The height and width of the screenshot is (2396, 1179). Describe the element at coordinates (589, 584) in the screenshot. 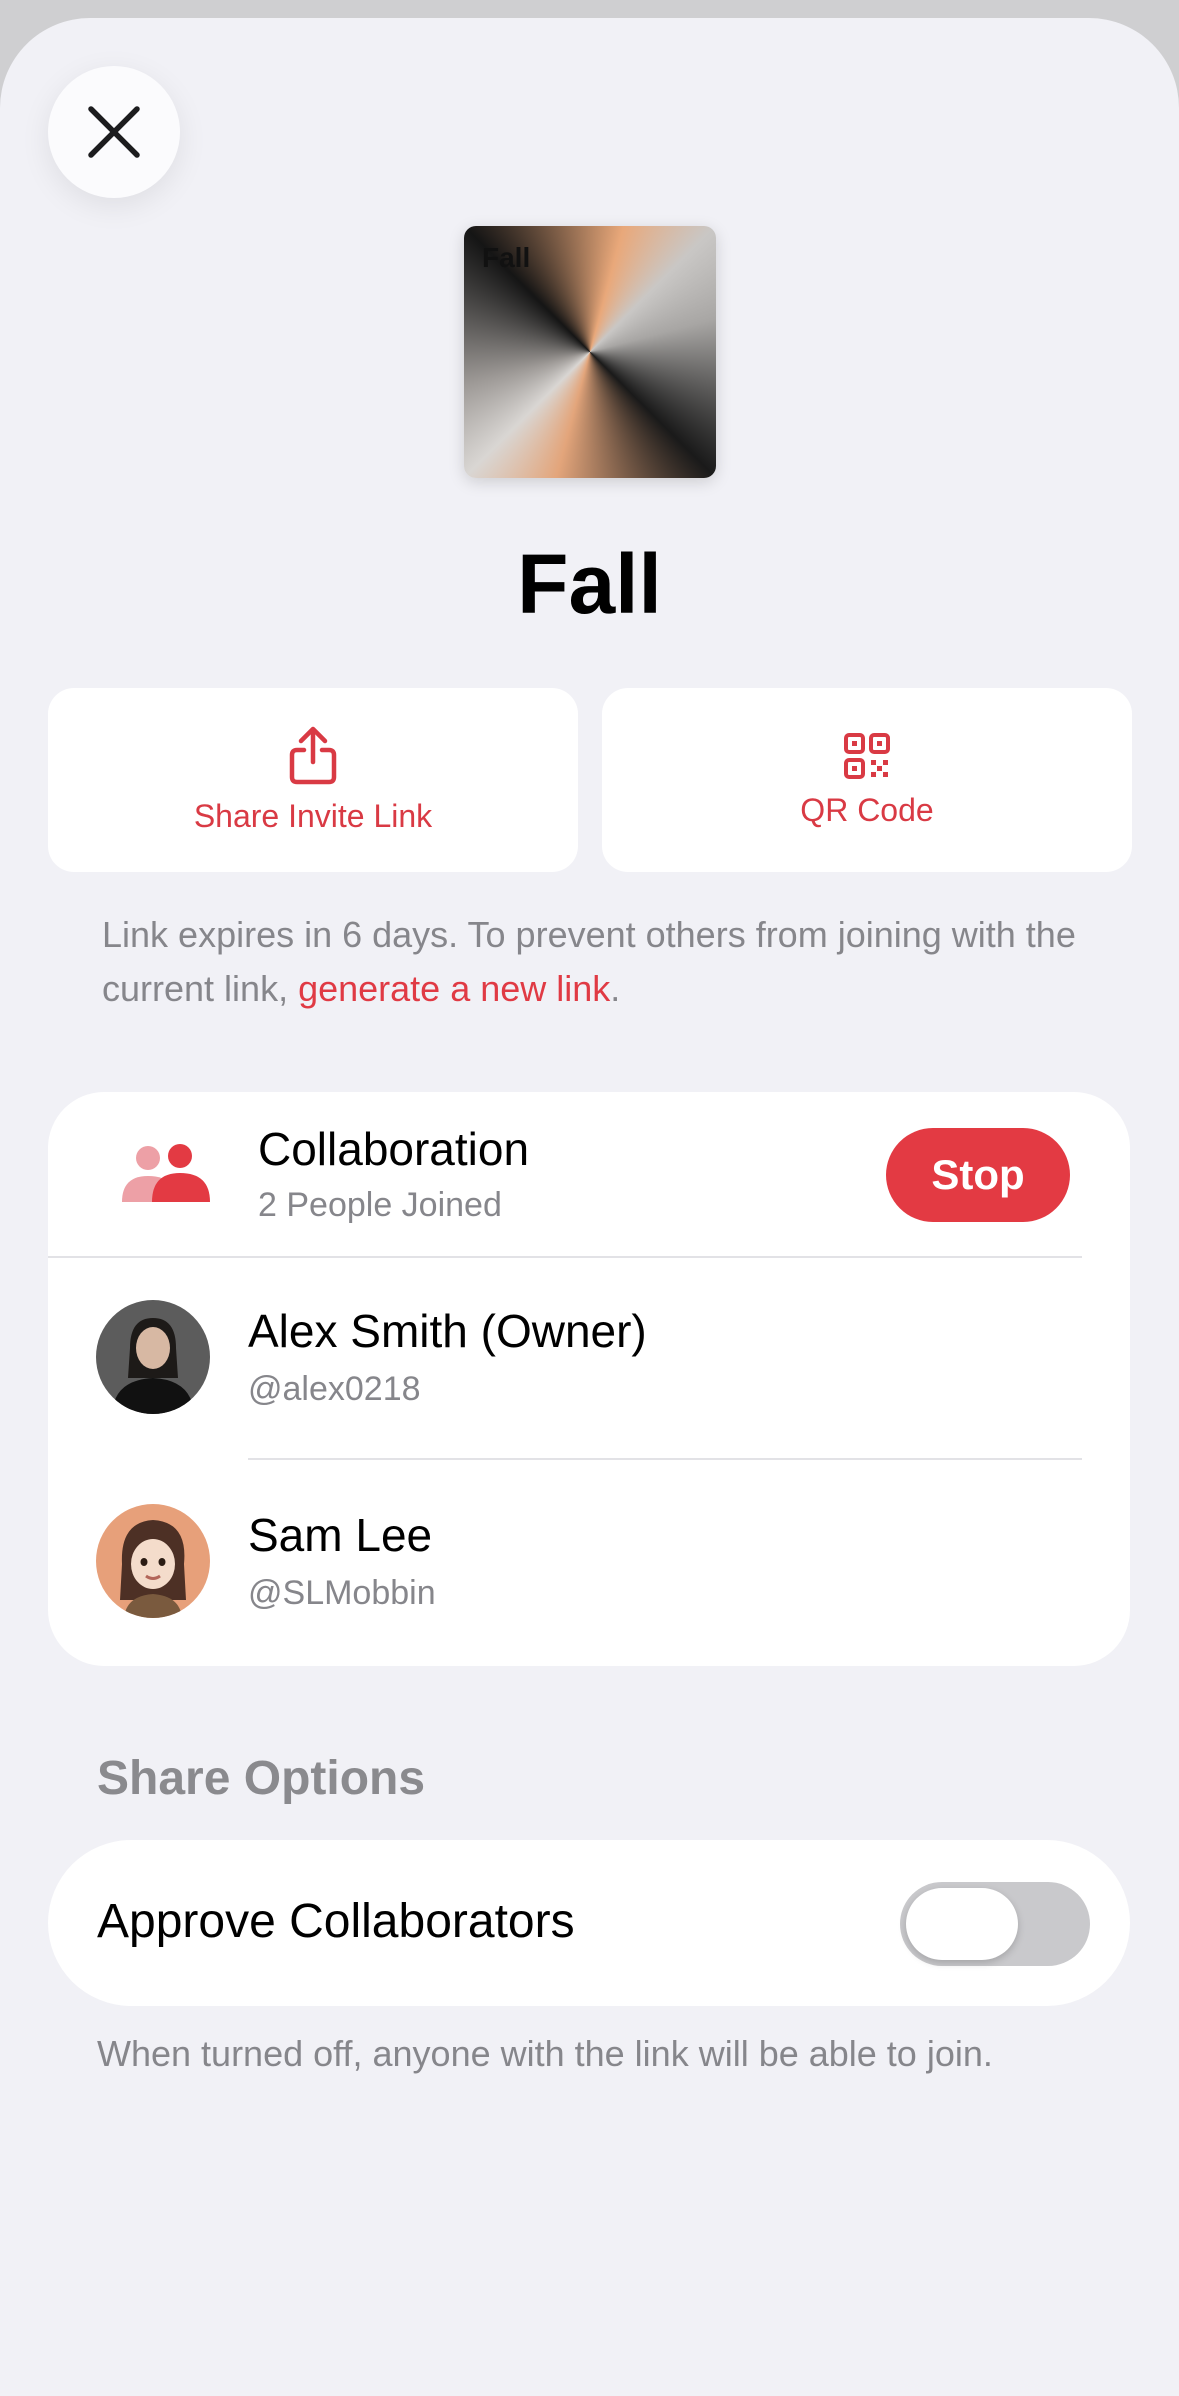

I see `playlist-title: Fall` at that location.